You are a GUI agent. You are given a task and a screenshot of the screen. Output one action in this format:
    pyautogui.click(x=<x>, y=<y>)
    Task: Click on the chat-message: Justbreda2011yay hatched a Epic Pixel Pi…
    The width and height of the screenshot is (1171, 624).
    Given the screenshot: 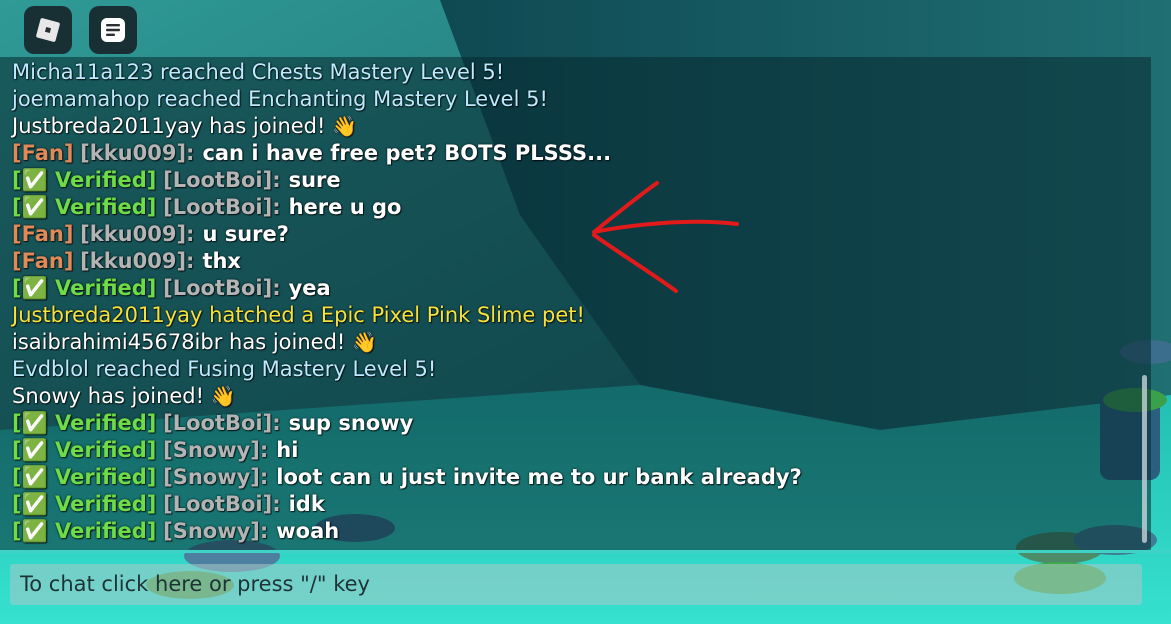 What is the action you would take?
    pyautogui.click(x=576, y=315)
    